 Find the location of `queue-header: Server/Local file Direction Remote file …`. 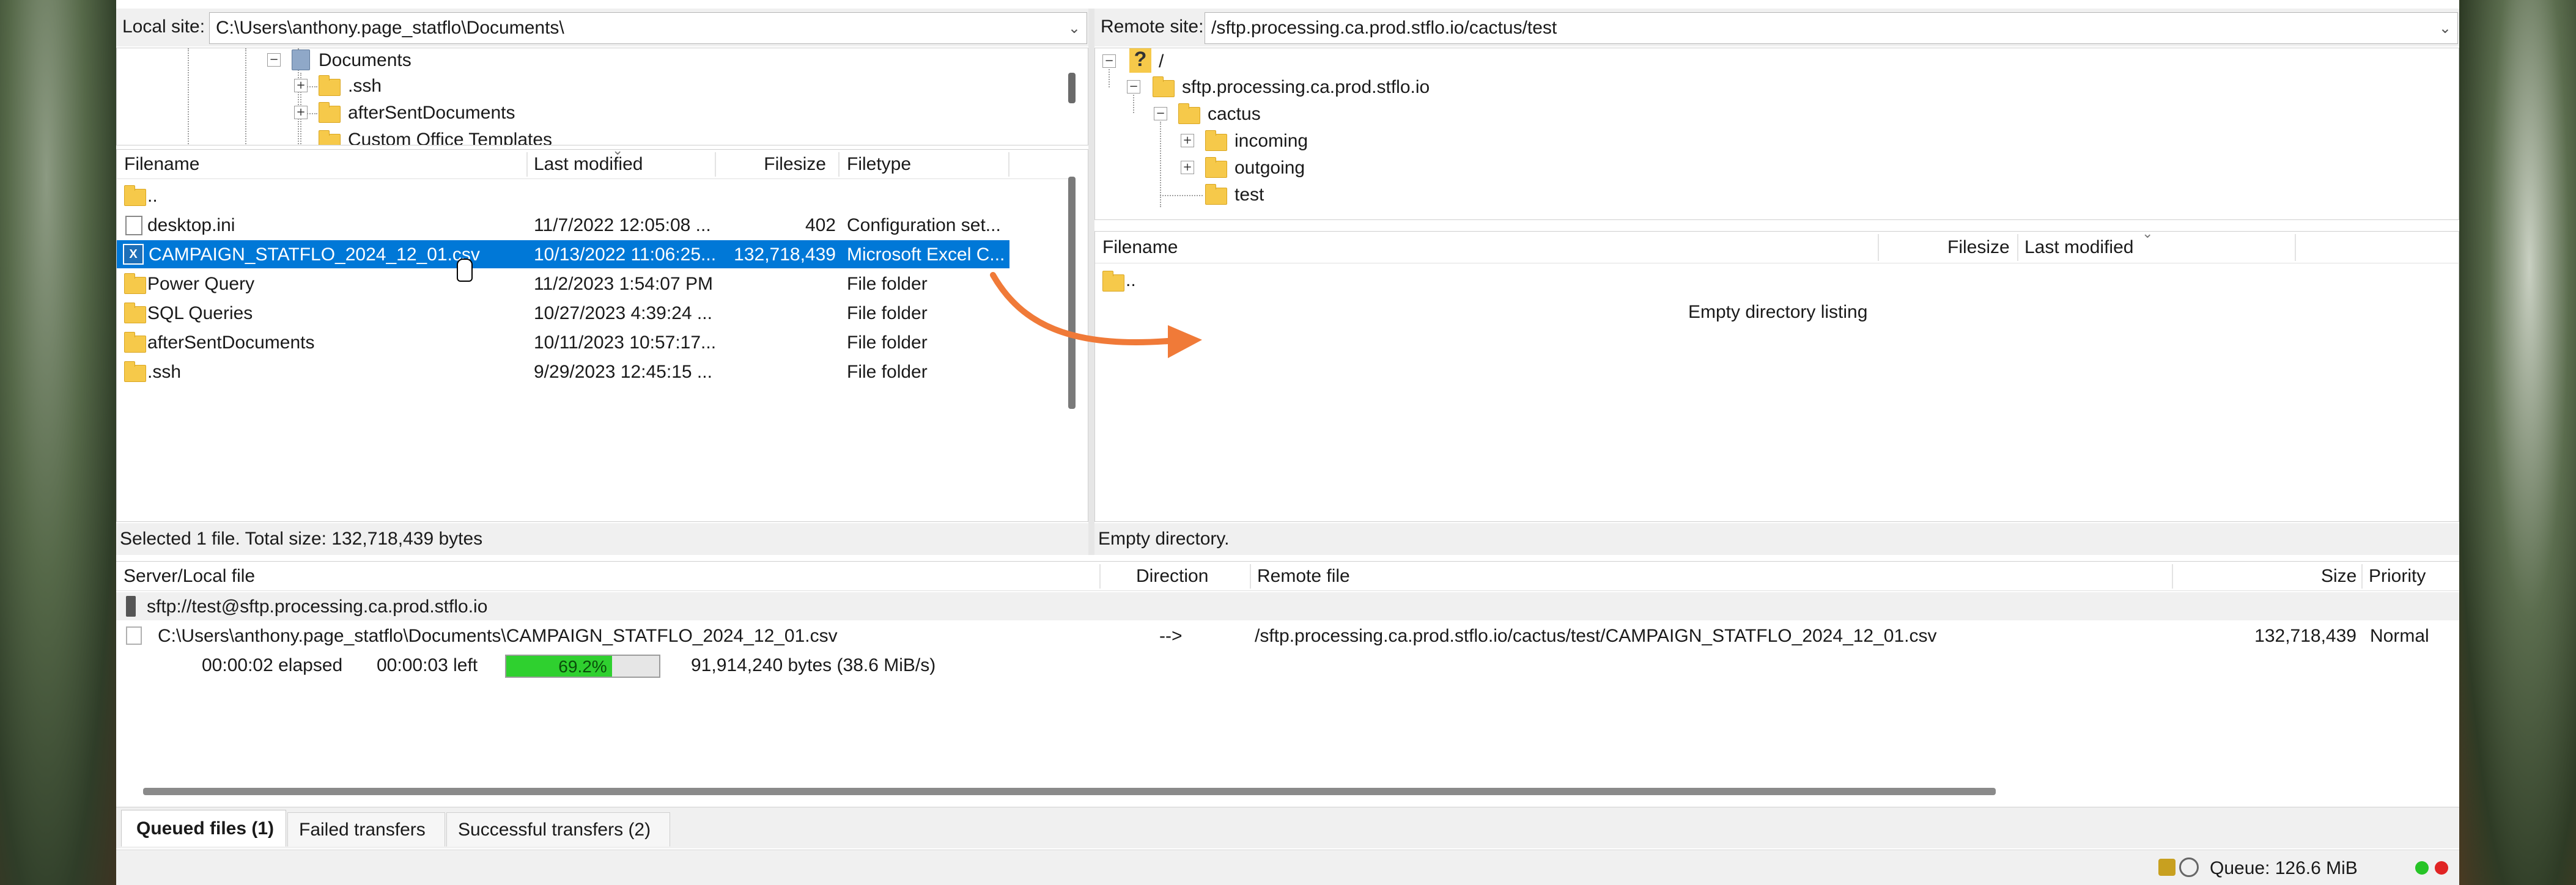

queue-header: Server/Local file Direction Remote file … is located at coordinates (1287, 576).